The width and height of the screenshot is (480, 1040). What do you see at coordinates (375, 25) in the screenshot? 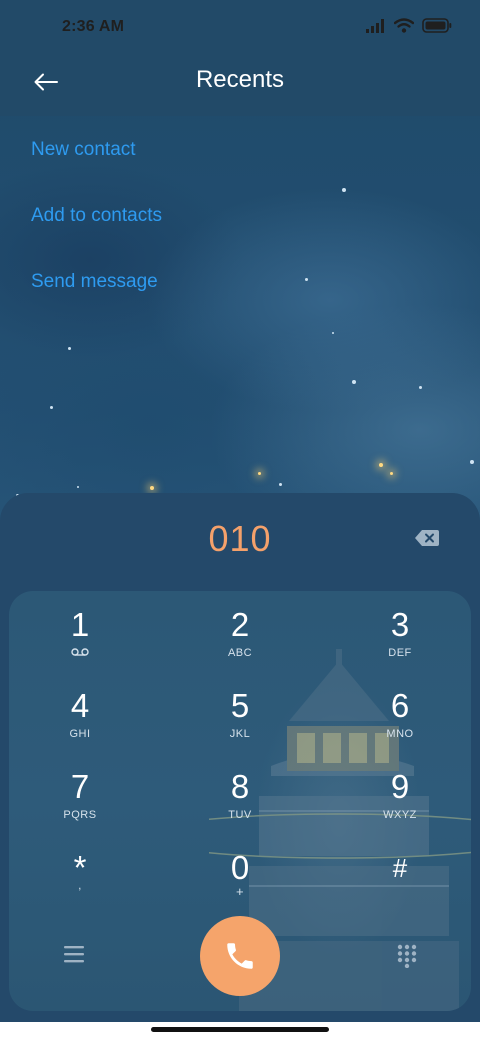
I see `signal-icon` at bounding box center [375, 25].